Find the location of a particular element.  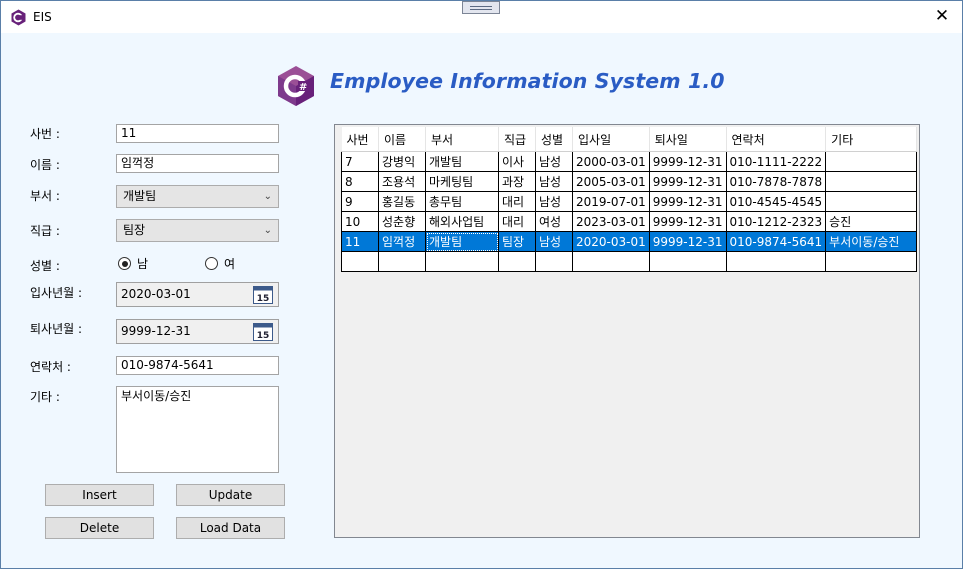

close-button: ✕ is located at coordinates (942, 17).